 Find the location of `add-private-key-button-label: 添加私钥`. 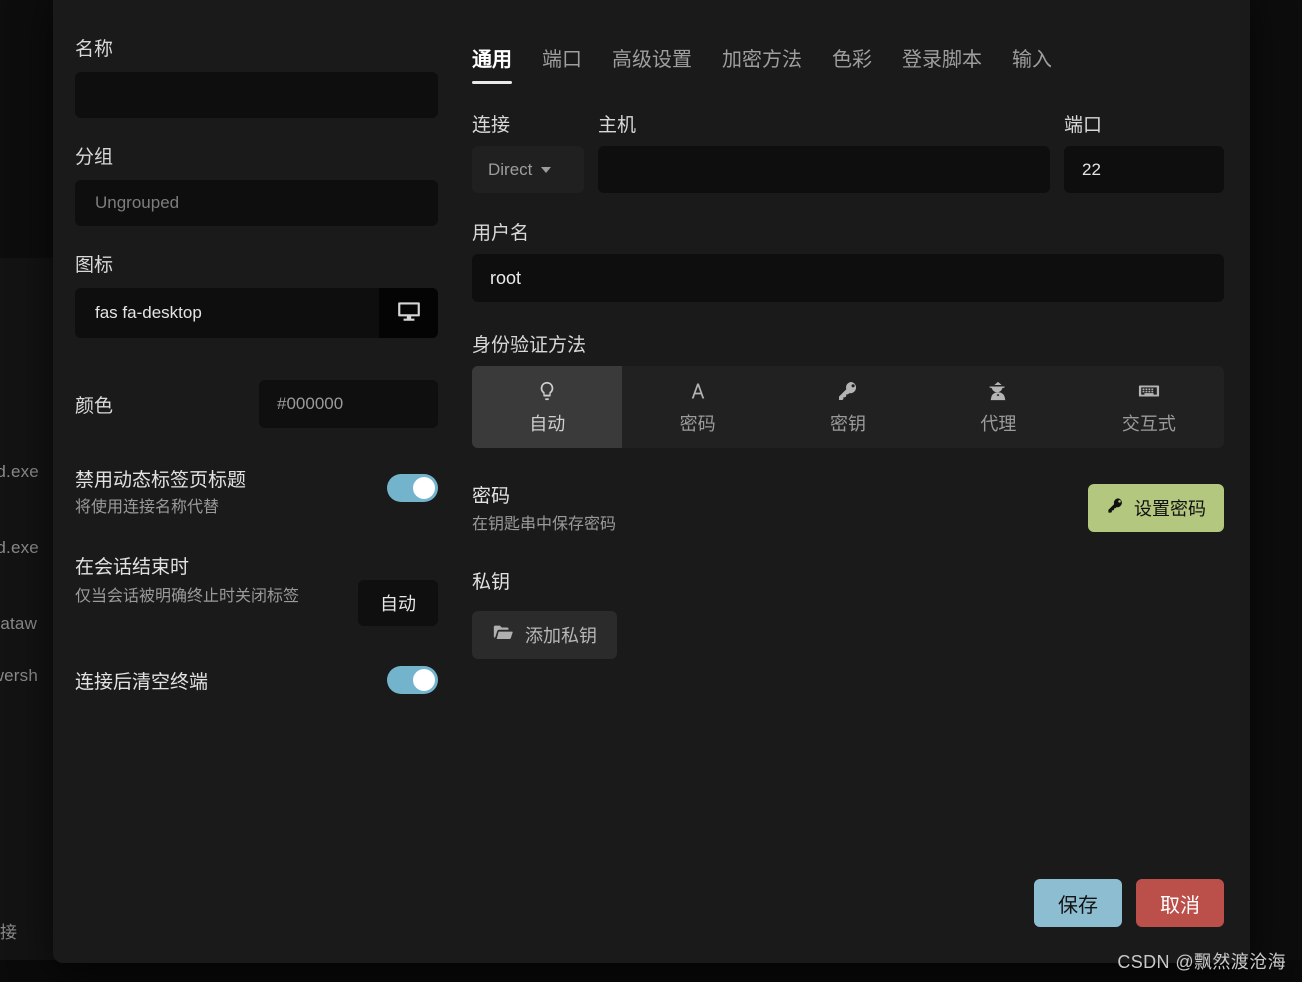

add-private-key-button-label: 添加私钥 is located at coordinates (561, 636).